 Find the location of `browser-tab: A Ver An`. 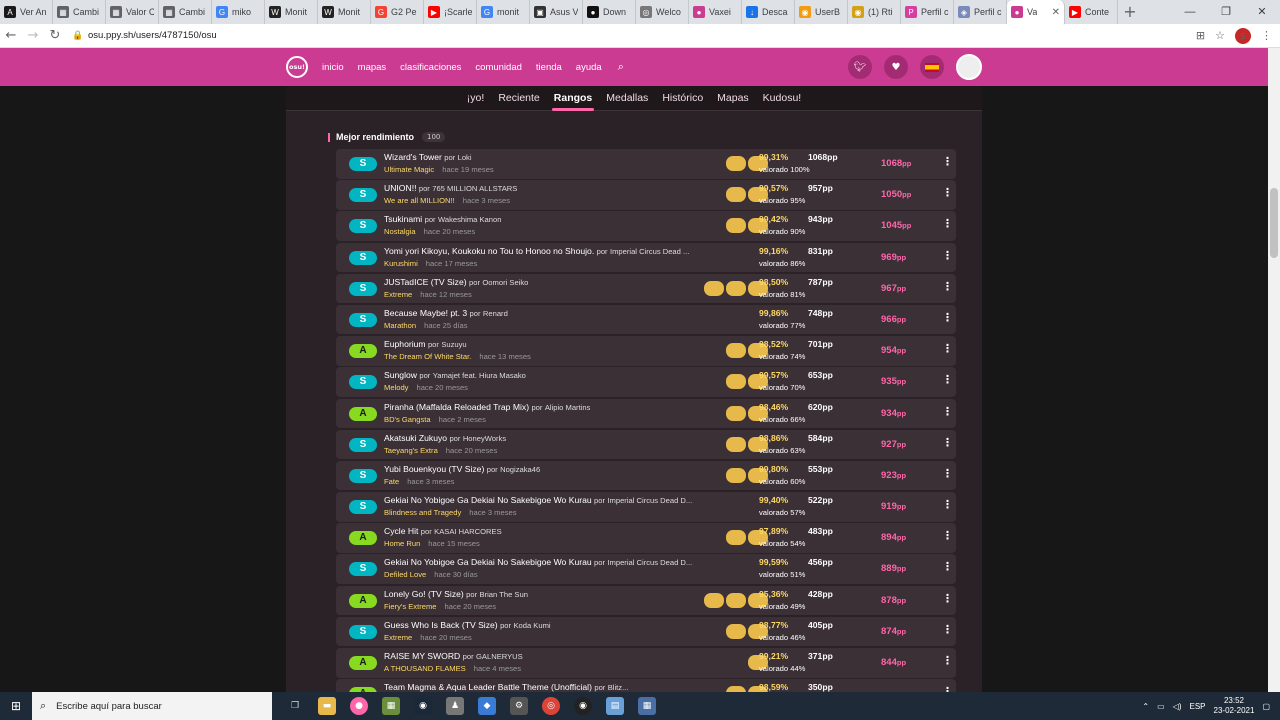

browser-tab: A Ver An is located at coordinates (26, 12).